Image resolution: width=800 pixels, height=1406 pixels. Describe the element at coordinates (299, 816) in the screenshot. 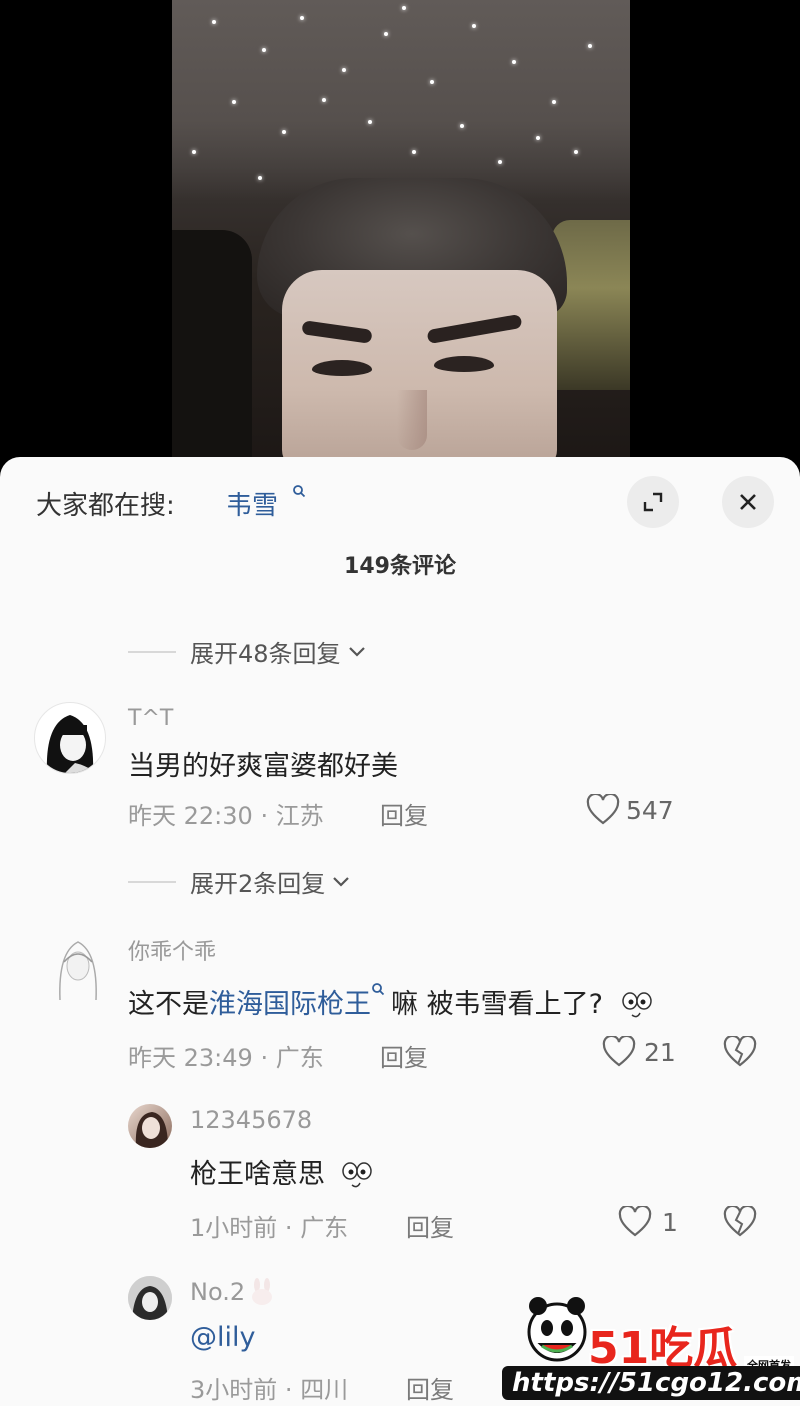

I see `comment-location: 江苏` at that location.